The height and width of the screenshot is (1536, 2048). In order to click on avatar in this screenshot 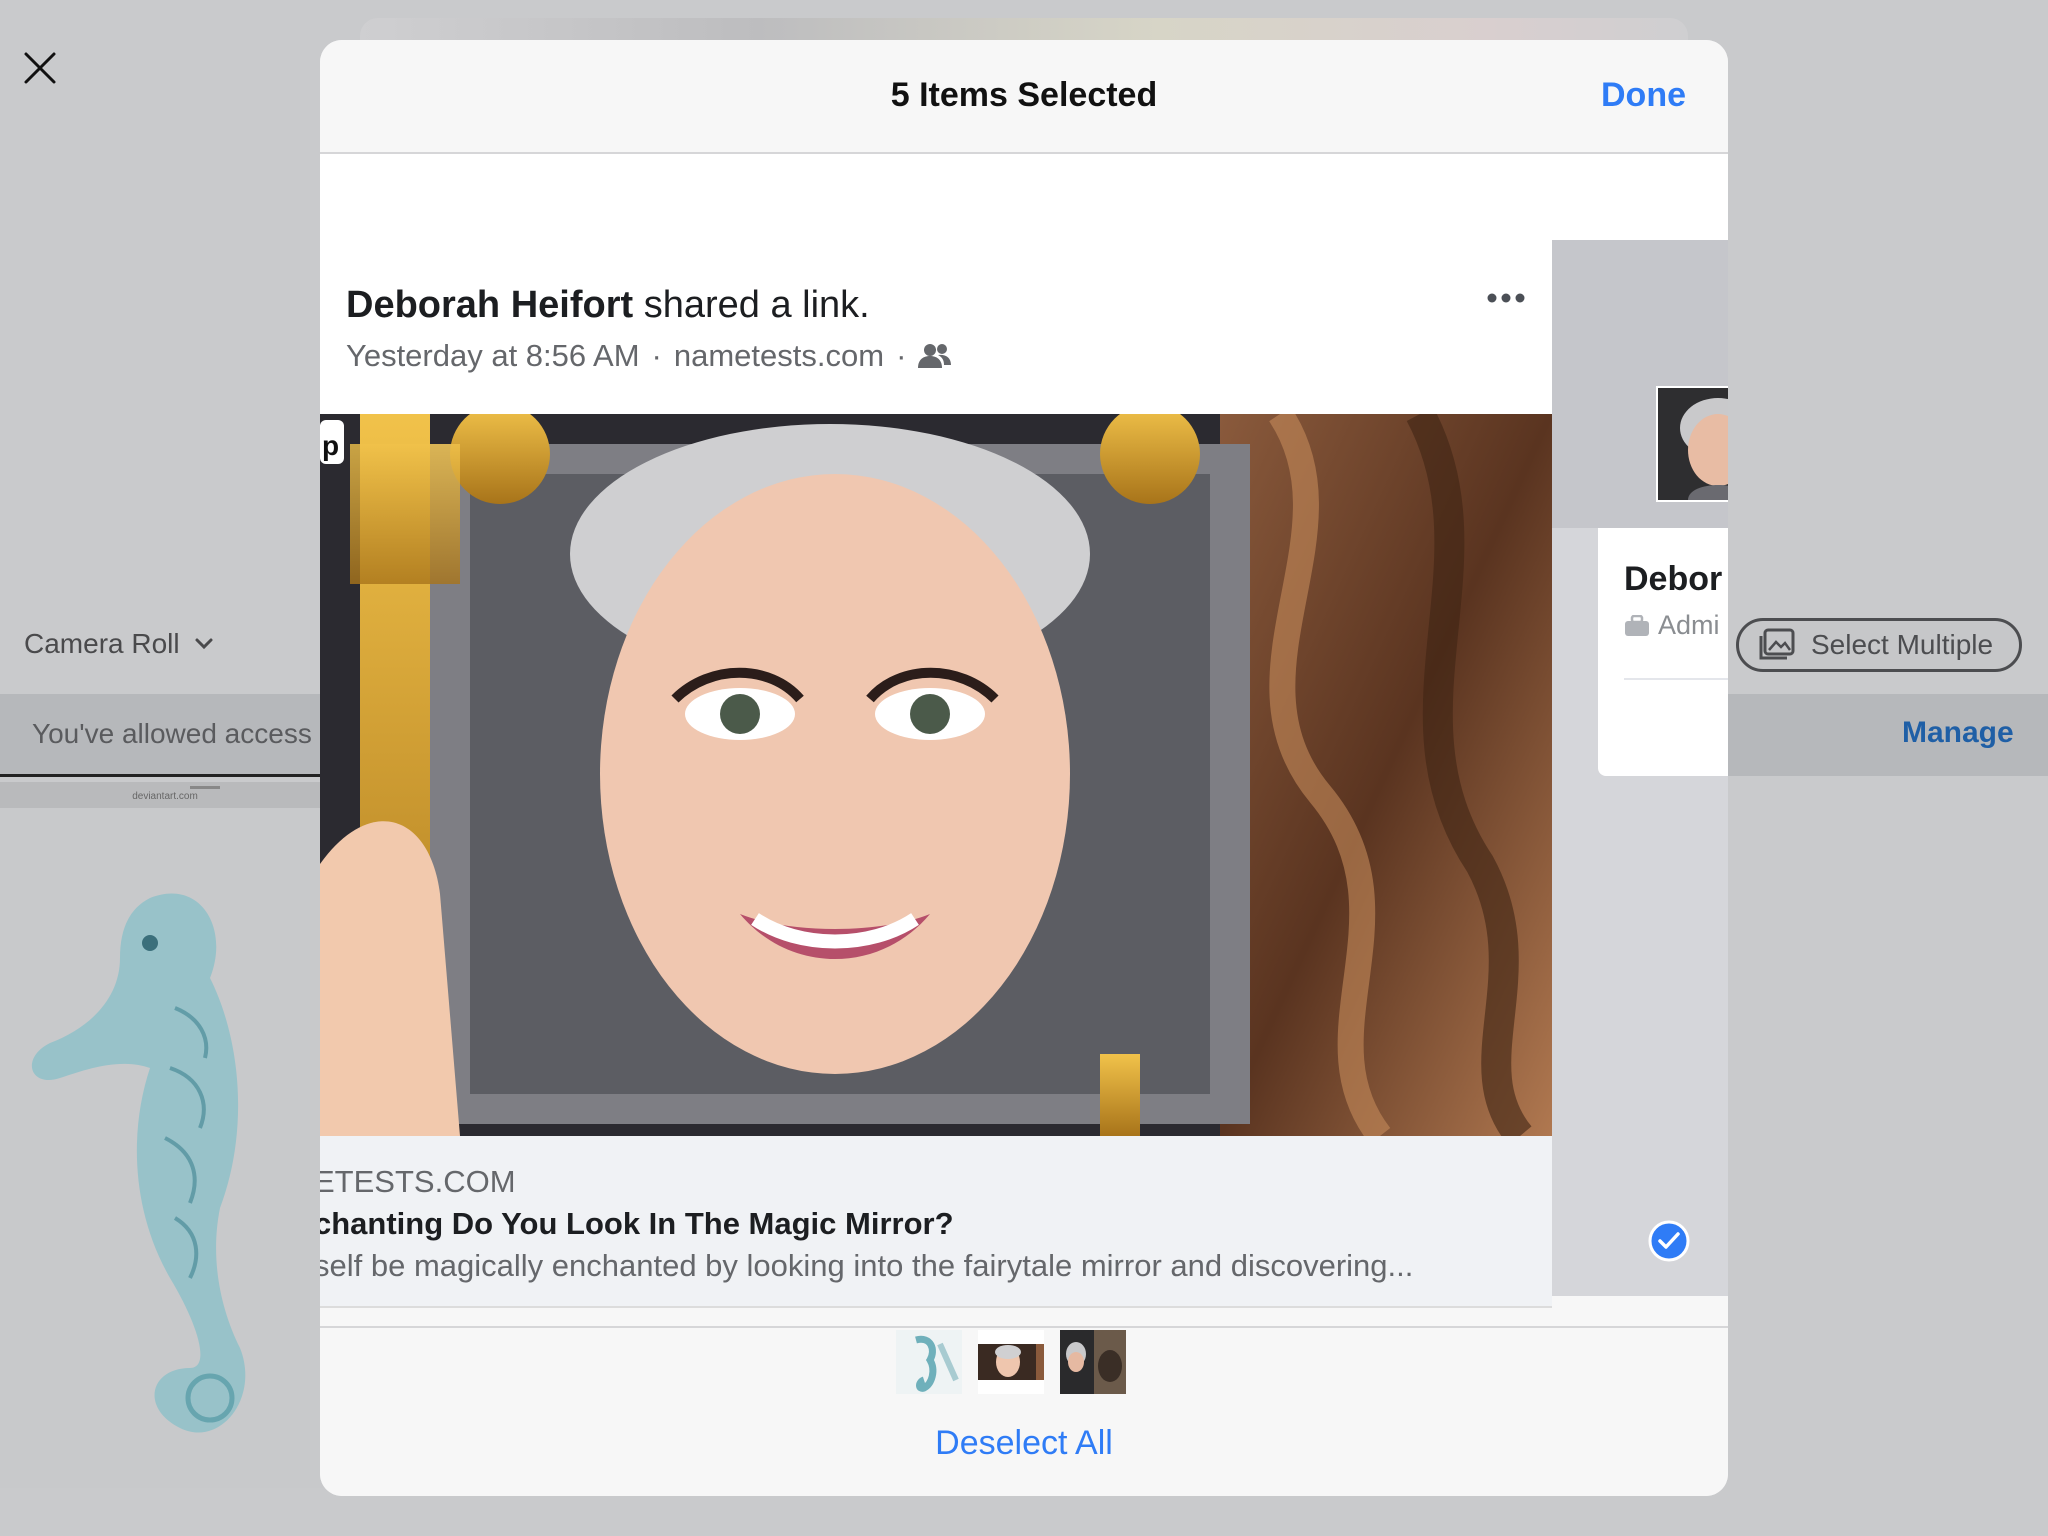, I will do `click(1692, 444)`.